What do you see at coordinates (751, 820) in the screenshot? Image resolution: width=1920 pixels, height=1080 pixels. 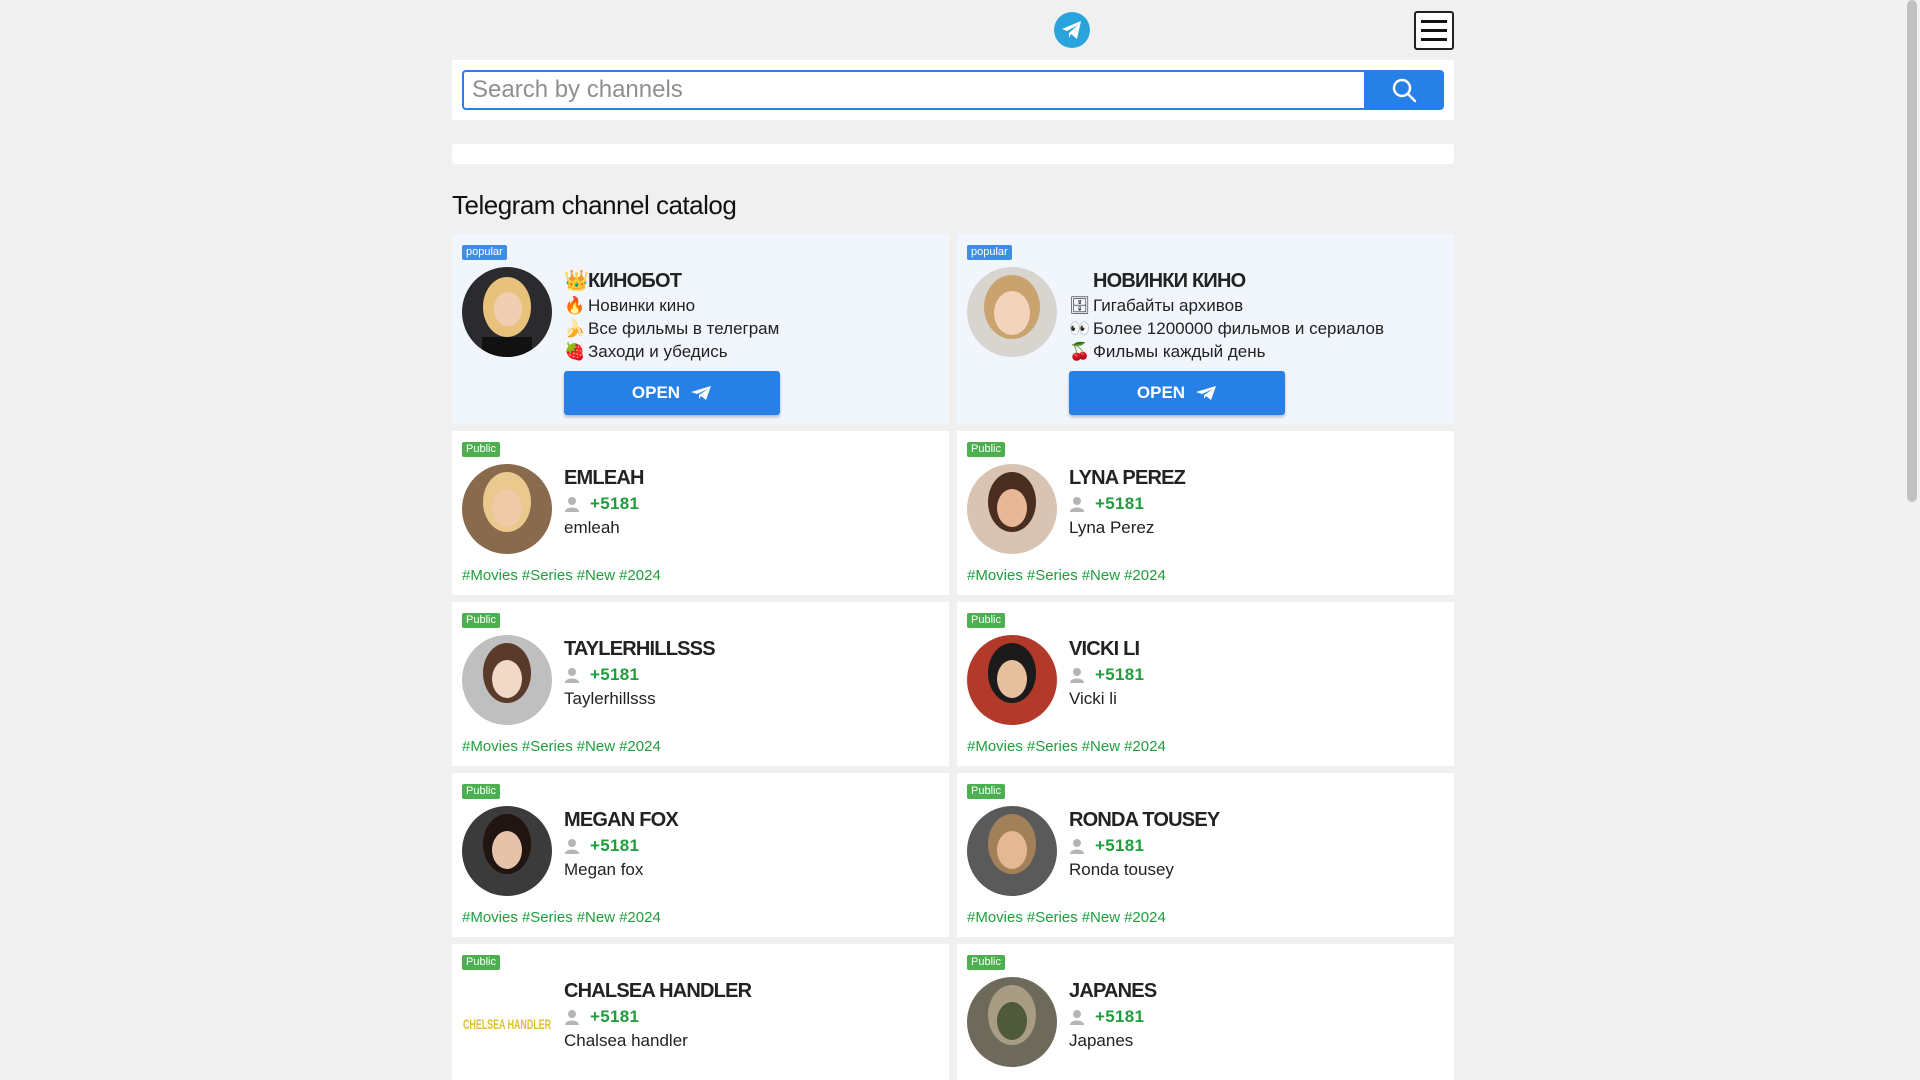 I see `channel-name: MEGAN FOX` at bounding box center [751, 820].